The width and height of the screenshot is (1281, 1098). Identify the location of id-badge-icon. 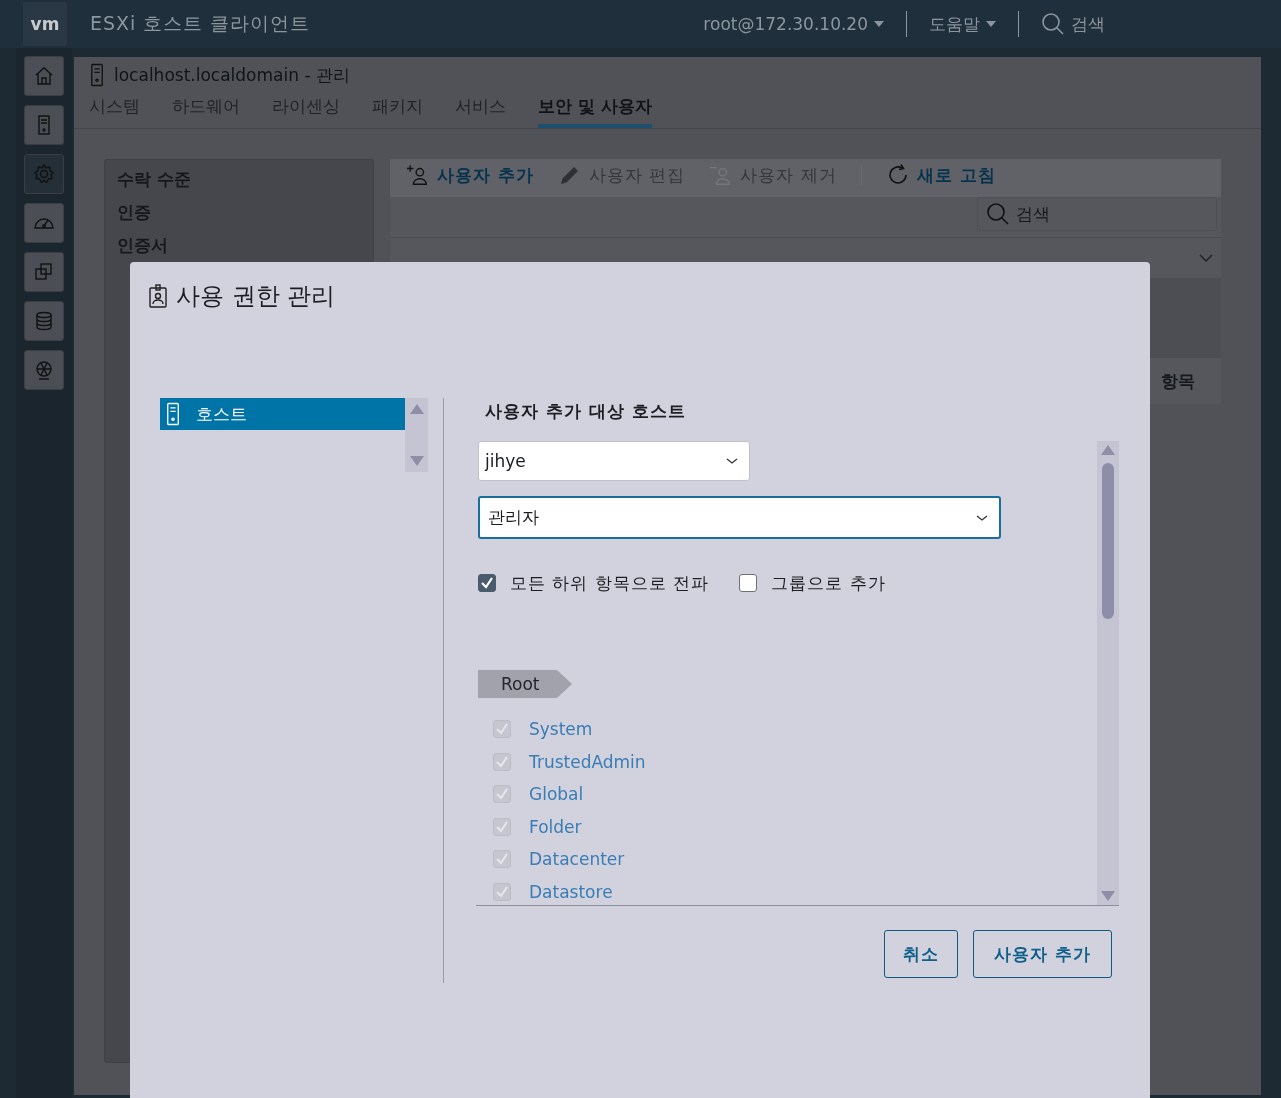
(158, 296).